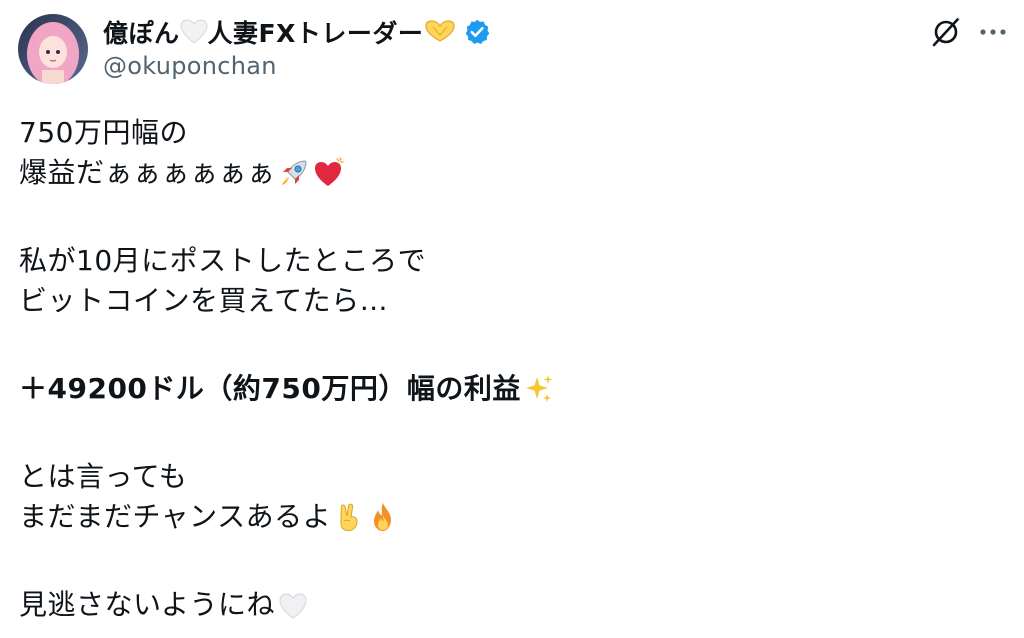 Image resolution: width=1024 pixels, height=638 pixels. Describe the element at coordinates (103, 476) in the screenshot. I see `post-text-line6: とは言っても` at that location.